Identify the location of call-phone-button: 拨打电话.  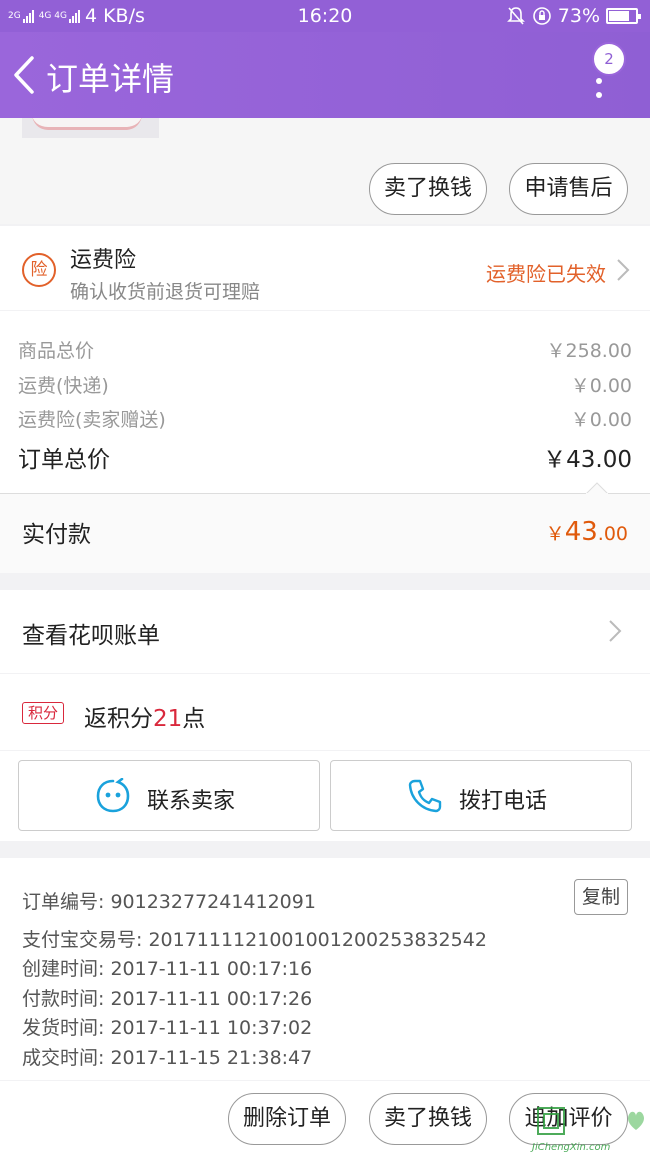
(481, 795).